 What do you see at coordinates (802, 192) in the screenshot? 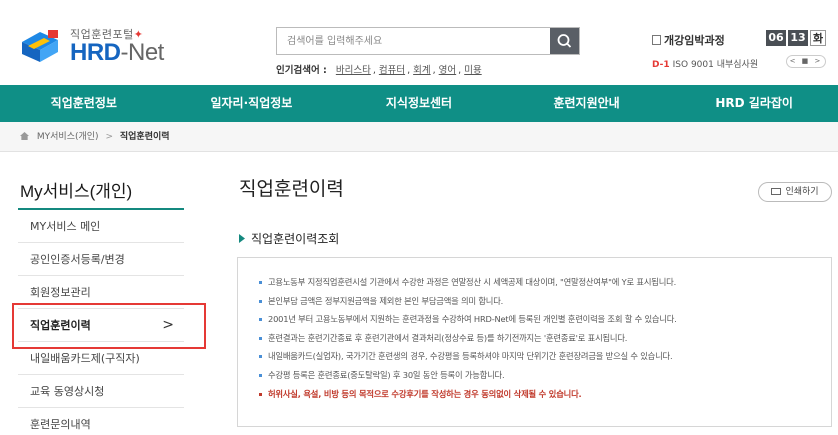
I see `print-button-label: 인쇄하기` at bounding box center [802, 192].